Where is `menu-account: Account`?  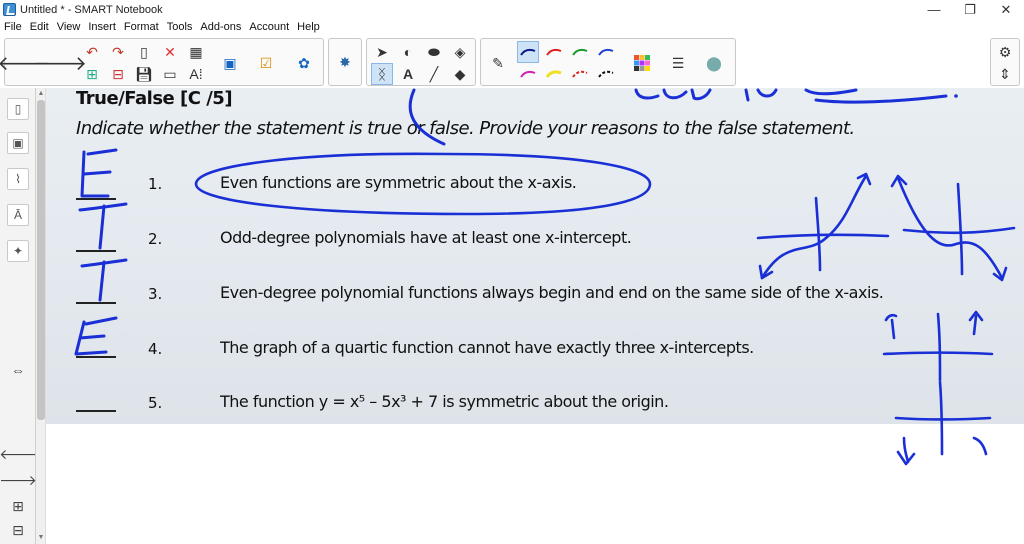
menu-account: Account is located at coordinates (269, 27).